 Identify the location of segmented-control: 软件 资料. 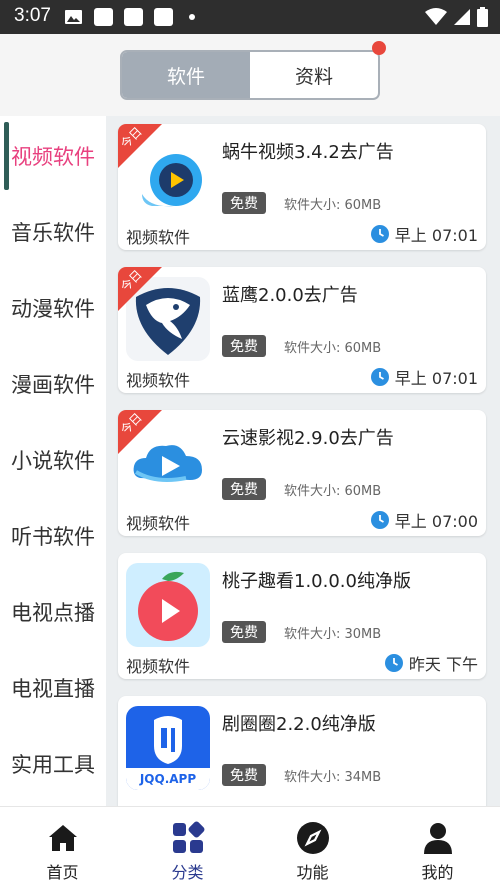
(250, 75).